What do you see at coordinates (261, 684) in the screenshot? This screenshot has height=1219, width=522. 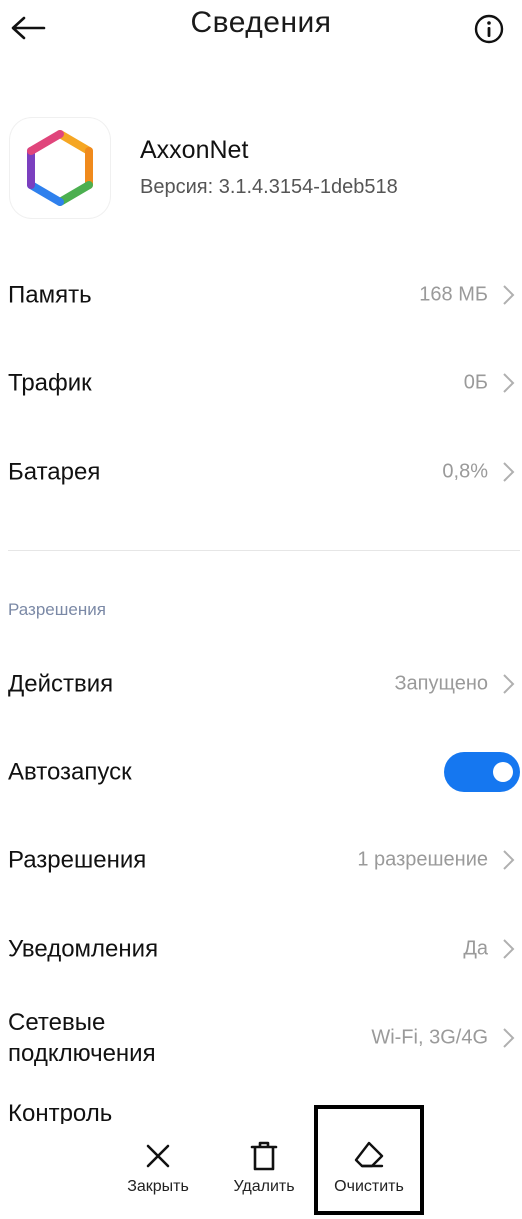 I see `actions-row: Действия Запущено` at bounding box center [261, 684].